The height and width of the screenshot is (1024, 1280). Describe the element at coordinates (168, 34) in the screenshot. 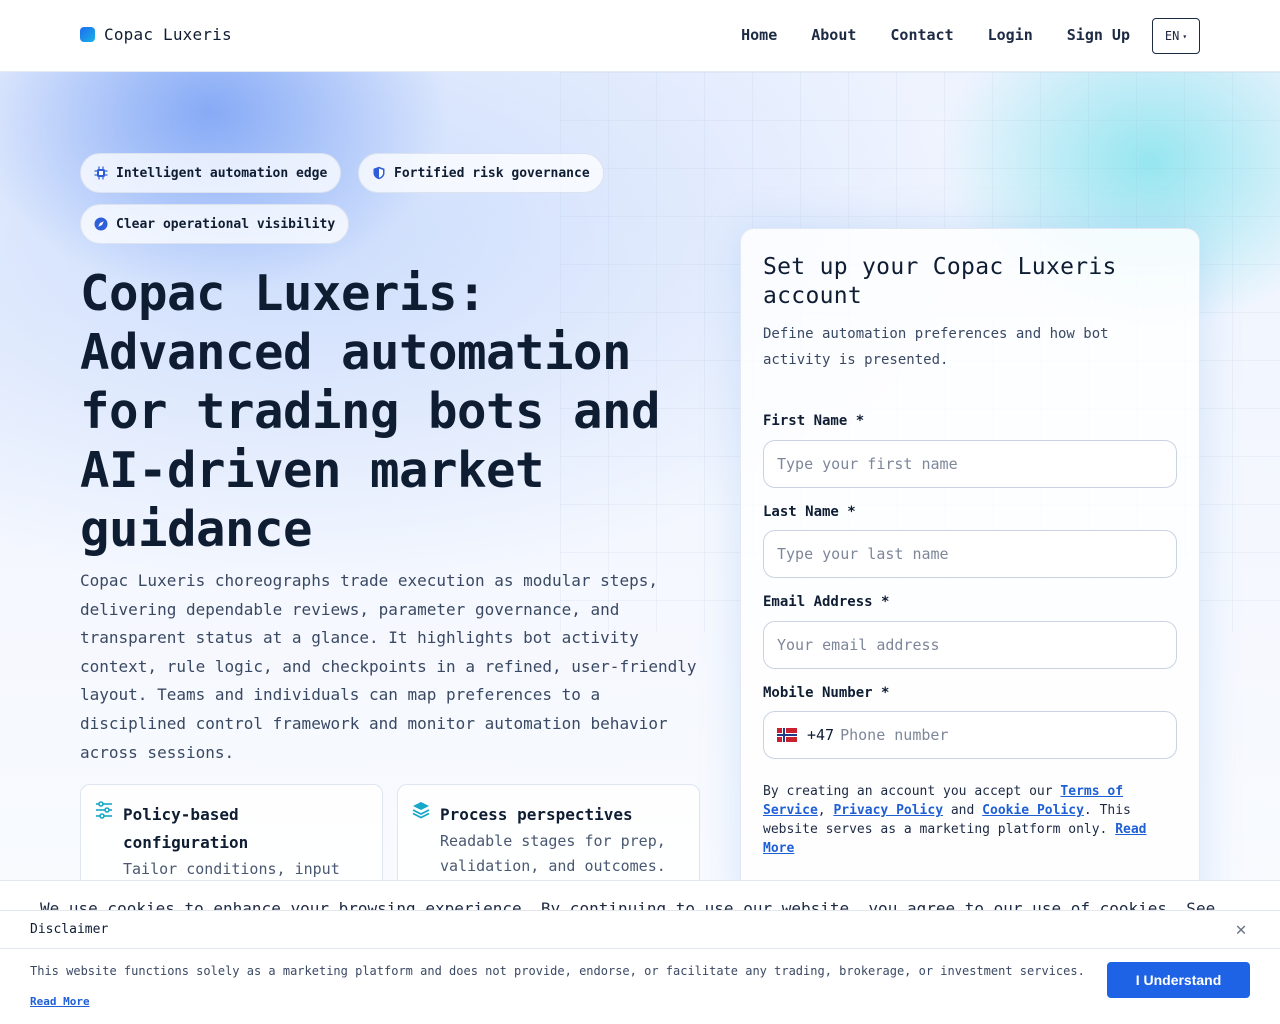

I see `brand-name: Copac Luxeris` at that location.